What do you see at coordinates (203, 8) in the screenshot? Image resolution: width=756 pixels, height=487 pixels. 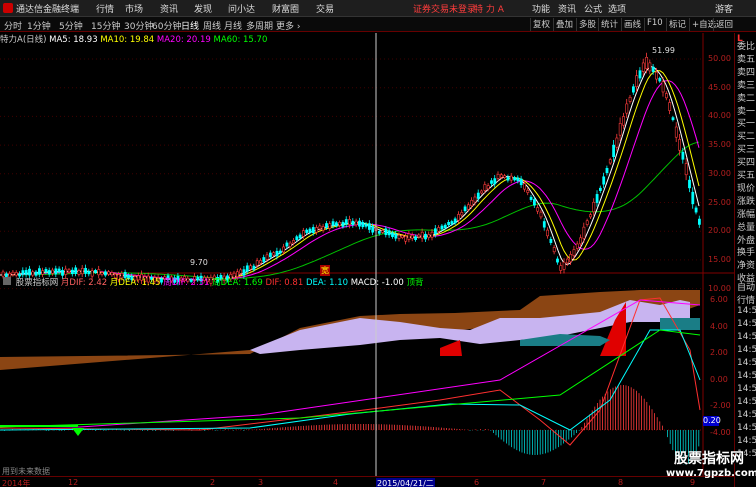 I see `menu-faxian: 发现` at bounding box center [203, 8].